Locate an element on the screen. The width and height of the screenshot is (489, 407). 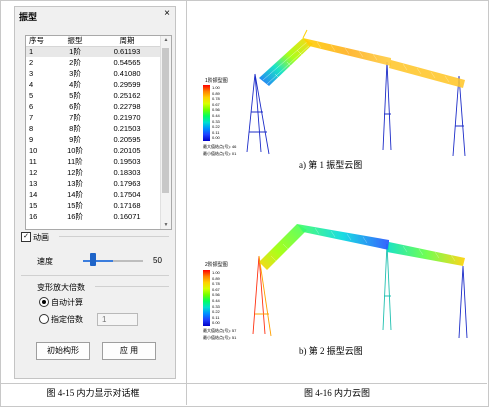
row-index: 8 is located at coordinates (31, 128).